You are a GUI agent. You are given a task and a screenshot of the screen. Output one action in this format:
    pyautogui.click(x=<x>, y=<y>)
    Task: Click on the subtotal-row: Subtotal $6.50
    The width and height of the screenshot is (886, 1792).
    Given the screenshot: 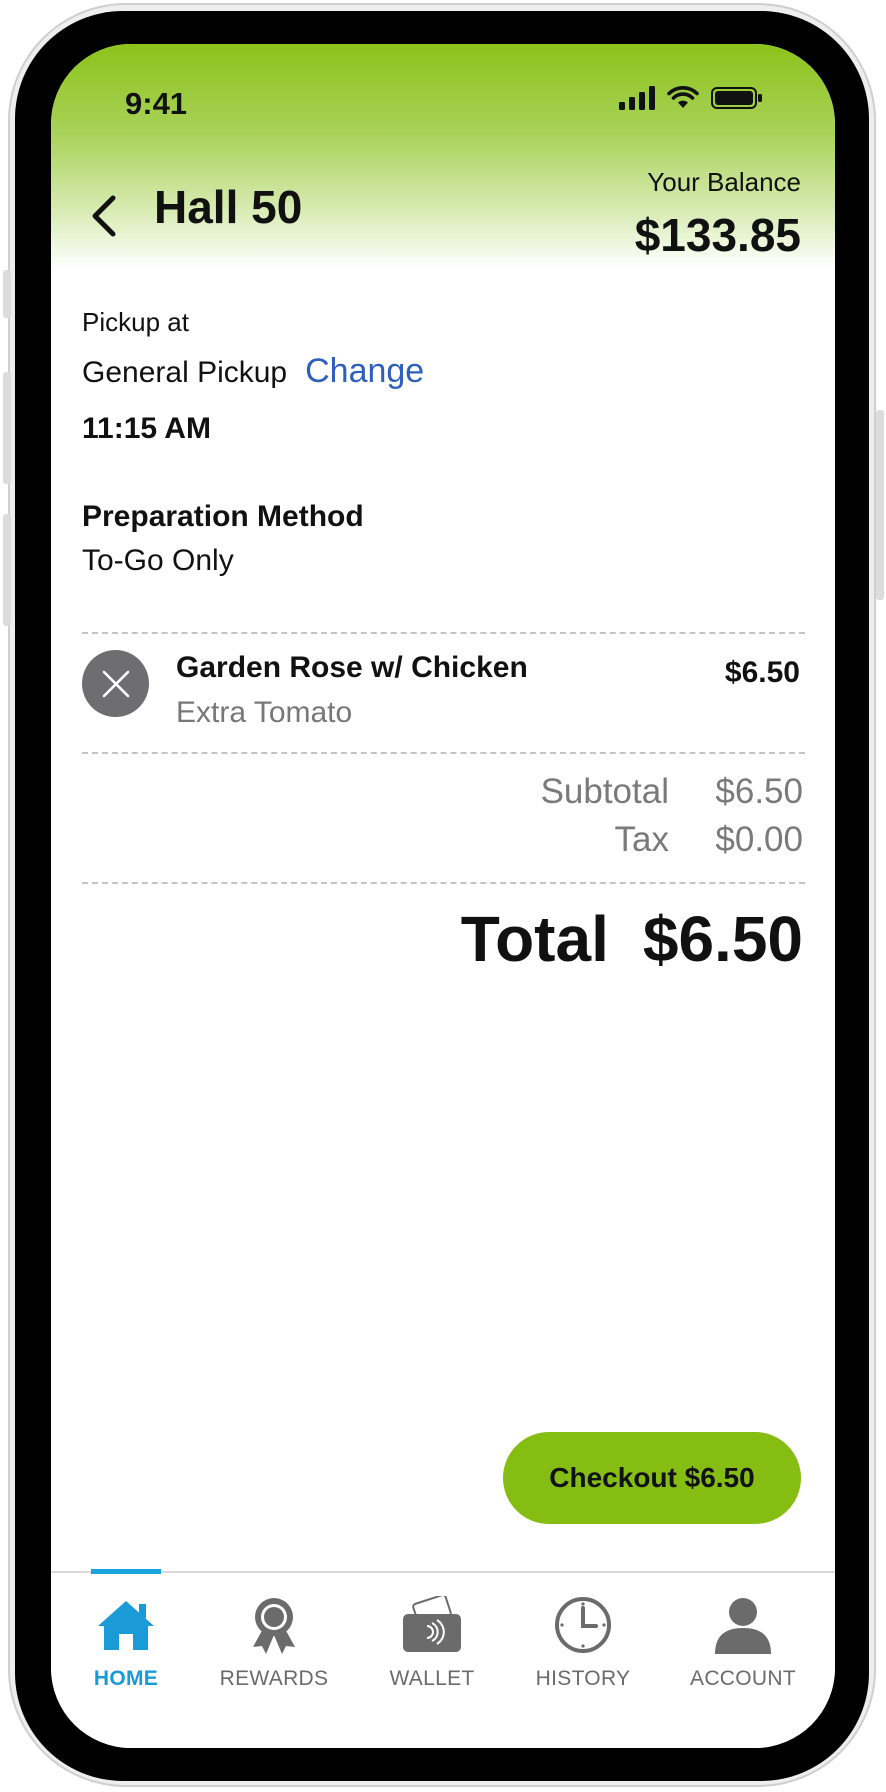 What is the action you would take?
    pyautogui.click(x=666, y=792)
    